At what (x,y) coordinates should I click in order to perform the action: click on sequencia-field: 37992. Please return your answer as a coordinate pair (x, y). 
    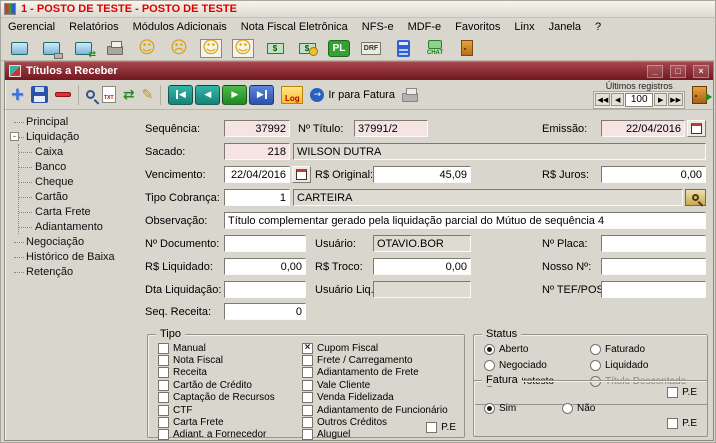
    Looking at the image, I should click on (257, 128).